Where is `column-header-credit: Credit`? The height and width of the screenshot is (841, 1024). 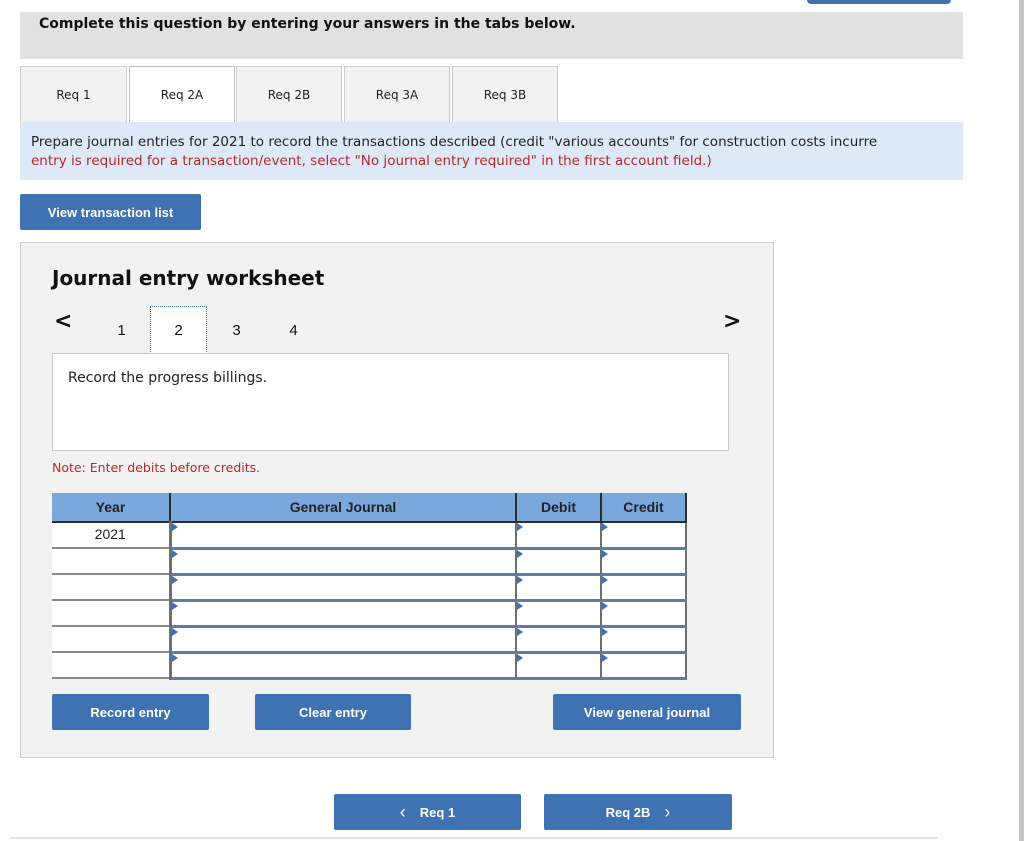
column-header-credit: Credit is located at coordinates (644, 508).